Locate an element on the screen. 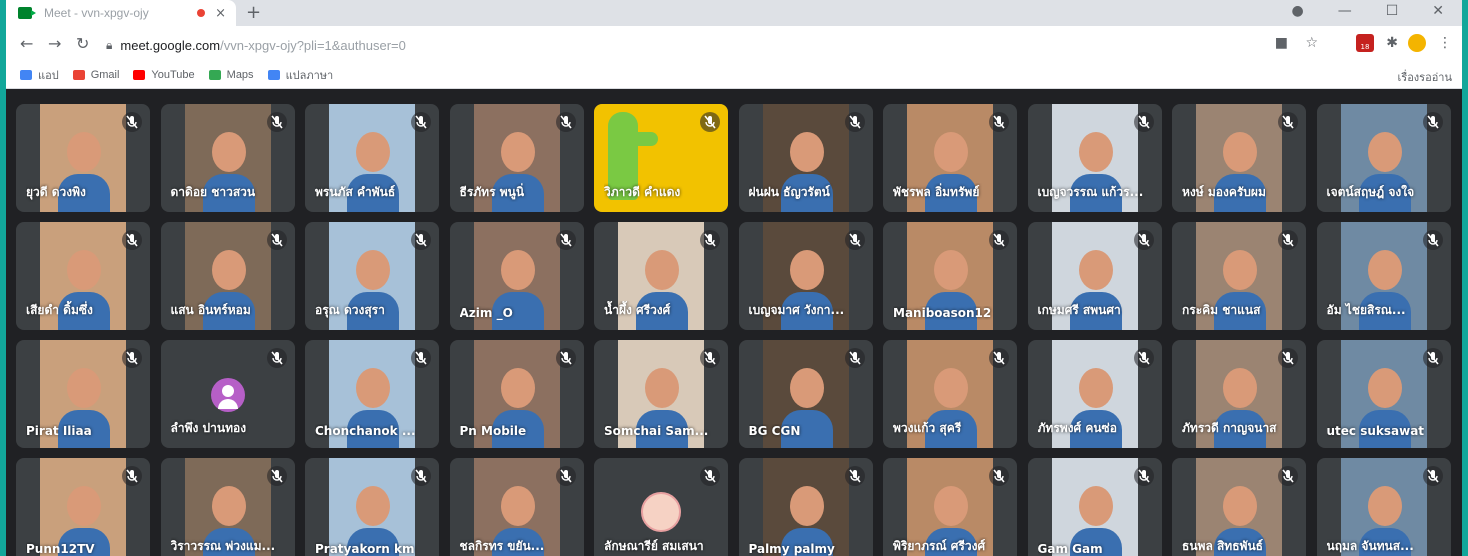  participant-name: วิภาวดี คำแดง is located at coordinates (642, 192).